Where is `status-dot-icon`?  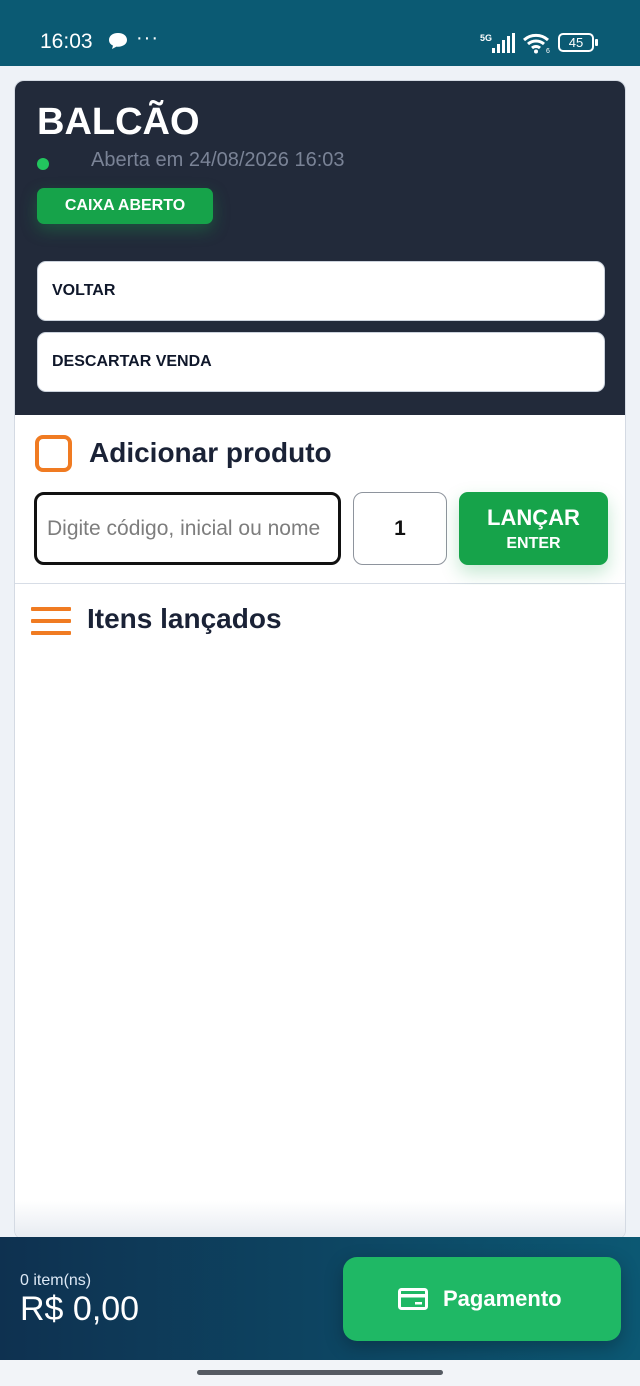 status-dot-icon is located at coordinates (43, 164).